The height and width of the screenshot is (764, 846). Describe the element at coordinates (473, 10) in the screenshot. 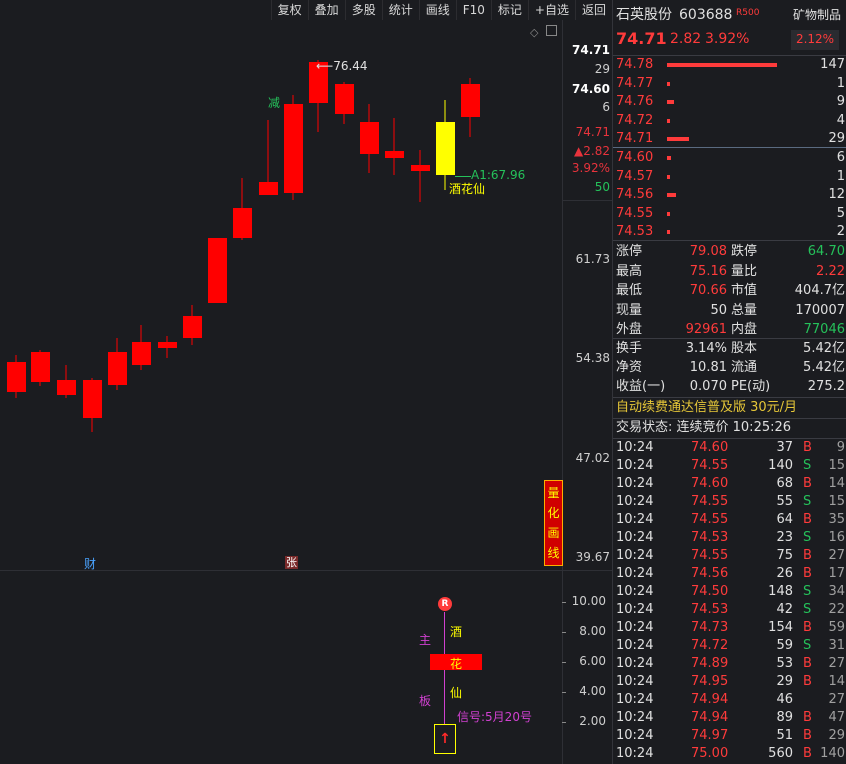

I see `toolbar-button: F10` at that location.